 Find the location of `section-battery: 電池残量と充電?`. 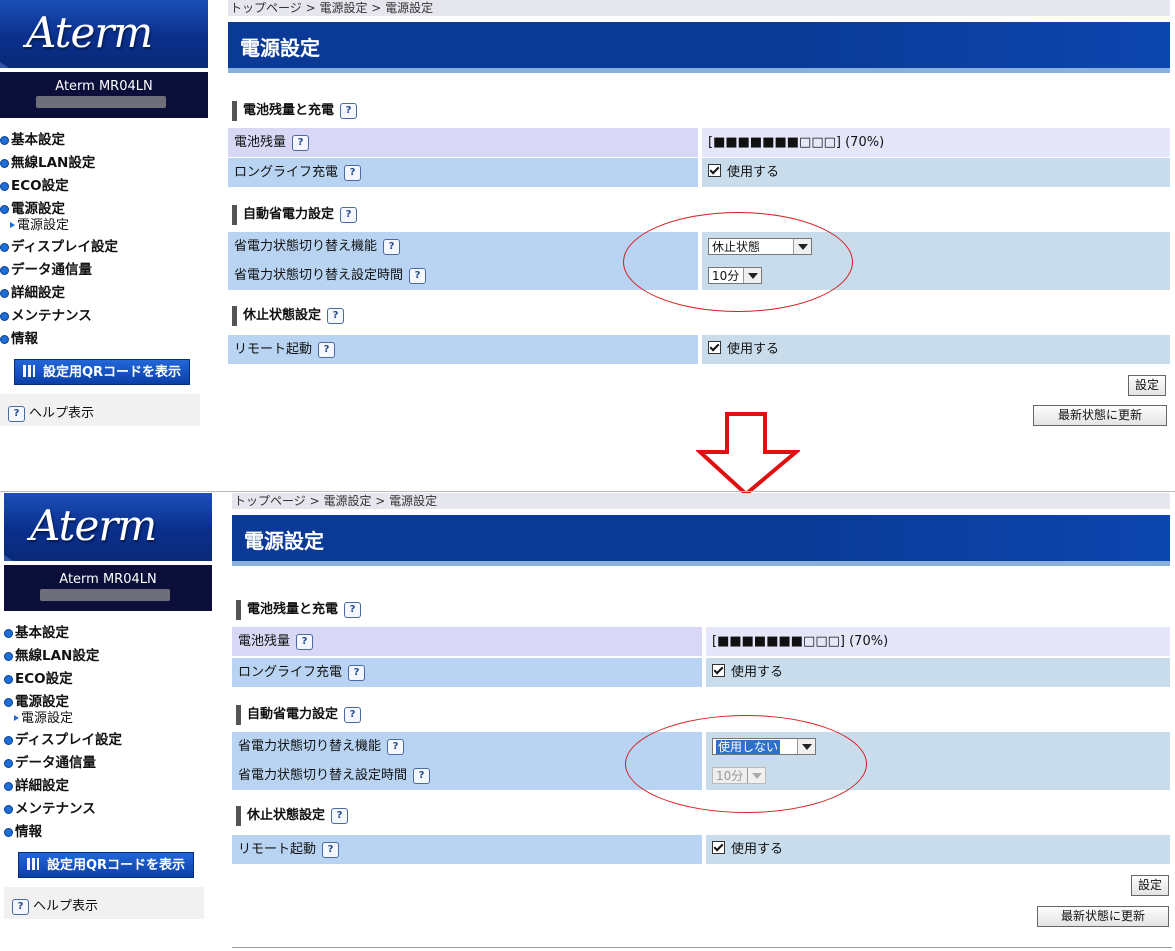

section-battery: 電池残量と充電? is located at coordinates (295, 111).